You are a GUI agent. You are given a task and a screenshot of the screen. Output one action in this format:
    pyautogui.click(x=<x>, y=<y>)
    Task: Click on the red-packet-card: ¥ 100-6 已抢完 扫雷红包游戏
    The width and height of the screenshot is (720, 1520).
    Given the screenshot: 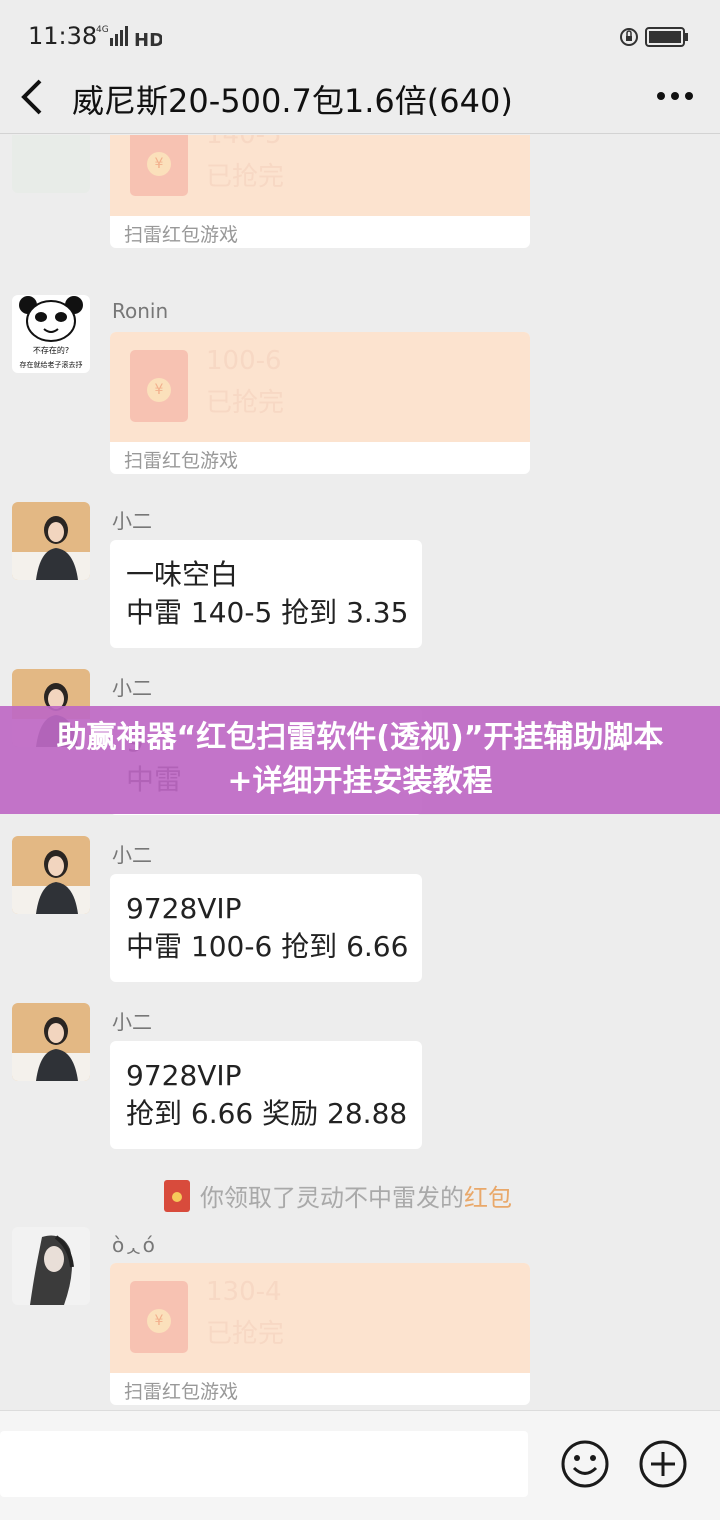 What is the action you would take?
    pyautogui.click(x=320, y=403)
    